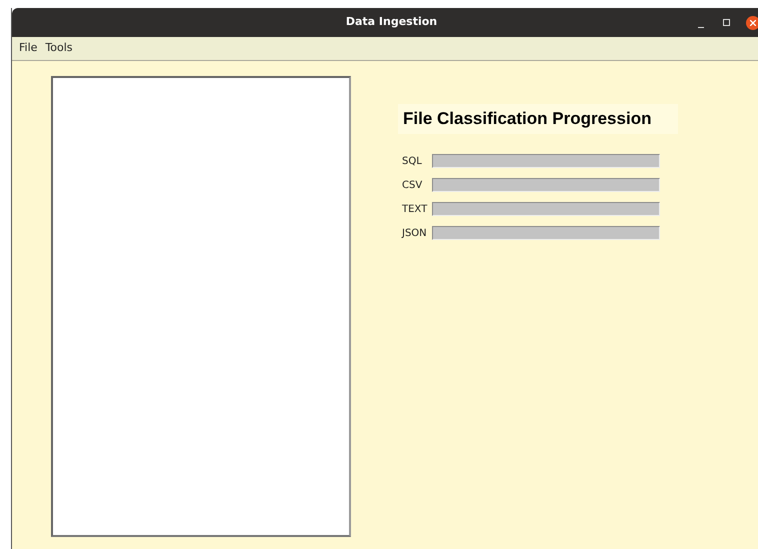  What do you see at coordinates (414, 209) in the screenshot?
I see `progress-label: TEXT` at bounding box center [414, 209].